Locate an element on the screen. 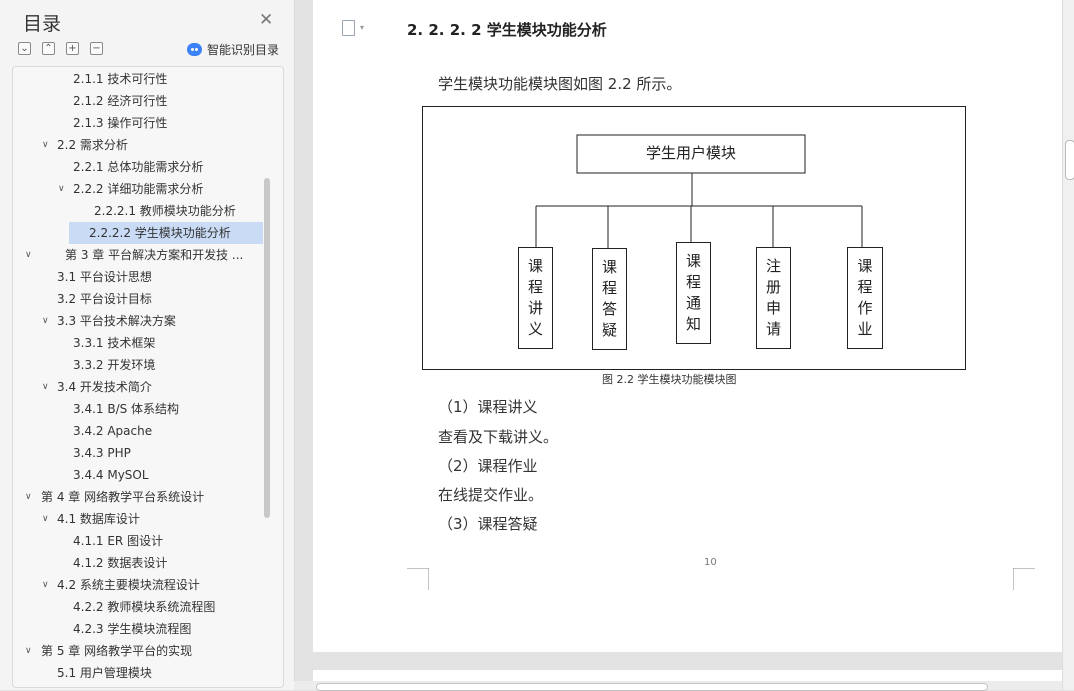 This screenshot has height=691, width=1074. add-heading-icon: + is located at coordinates (72, 48).